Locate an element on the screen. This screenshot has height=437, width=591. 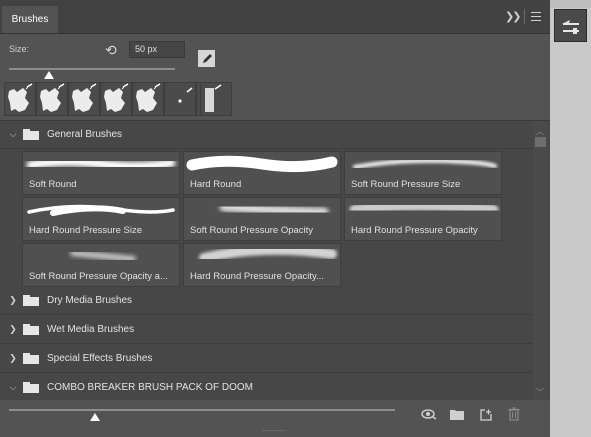
size-slider-track is located at coordinates (92, 69).